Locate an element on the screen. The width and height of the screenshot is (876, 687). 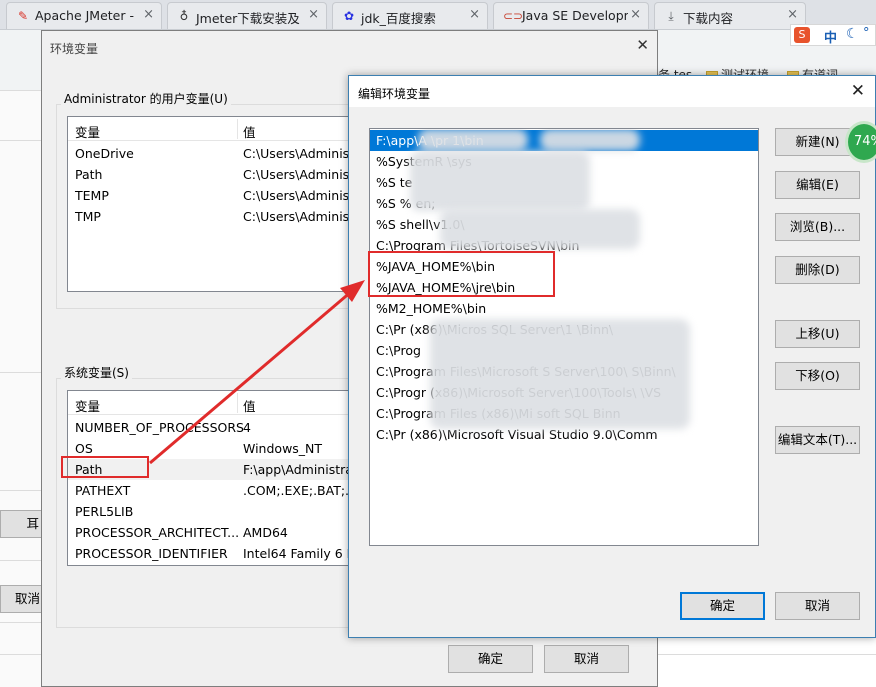
list-item: PERL5LIB is located at coordinates (212, 511).